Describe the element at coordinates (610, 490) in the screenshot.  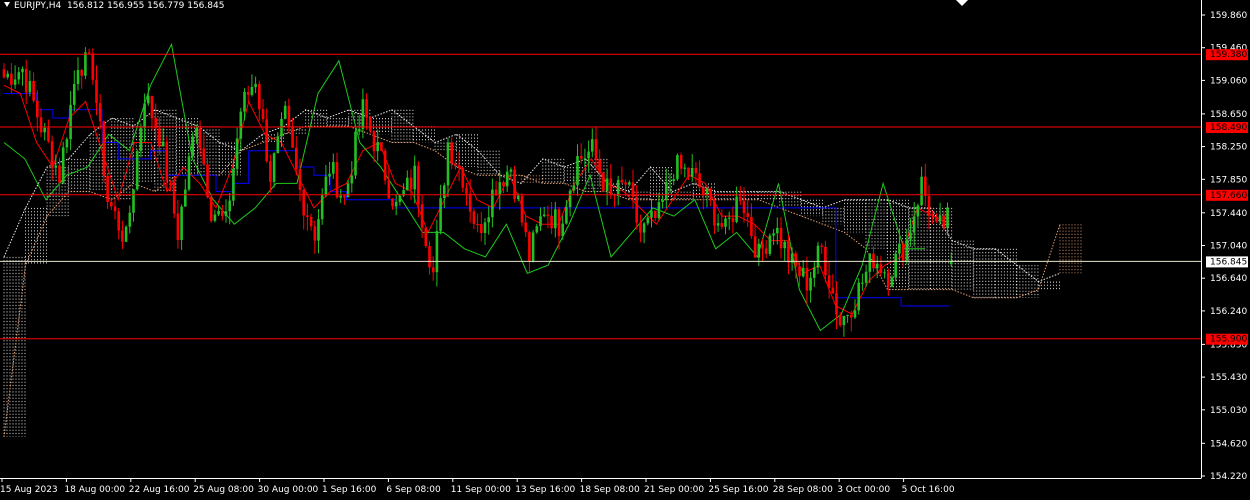
I see `x-tick-label: 18 Sep 08:00` at that location.